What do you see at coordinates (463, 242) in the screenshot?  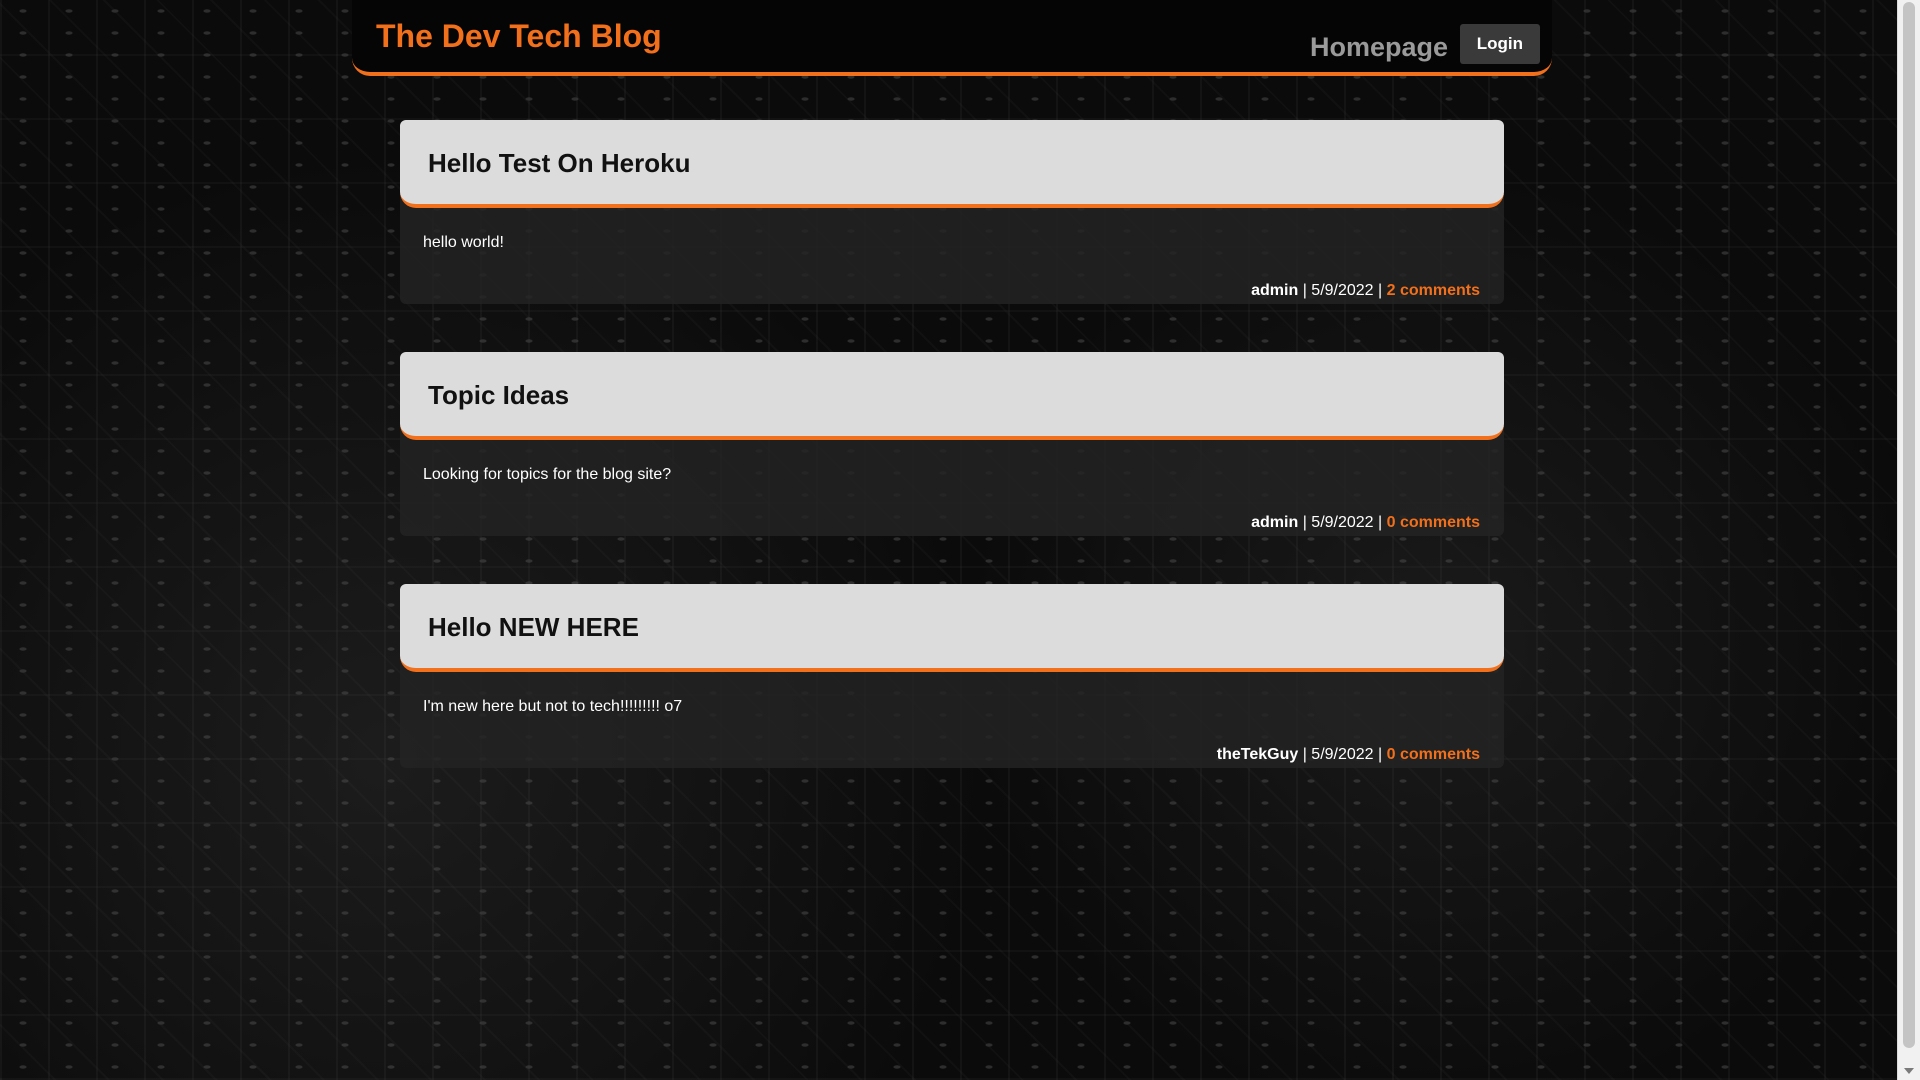 I see `post-content: hello world!` at bounding box center [463, 242].